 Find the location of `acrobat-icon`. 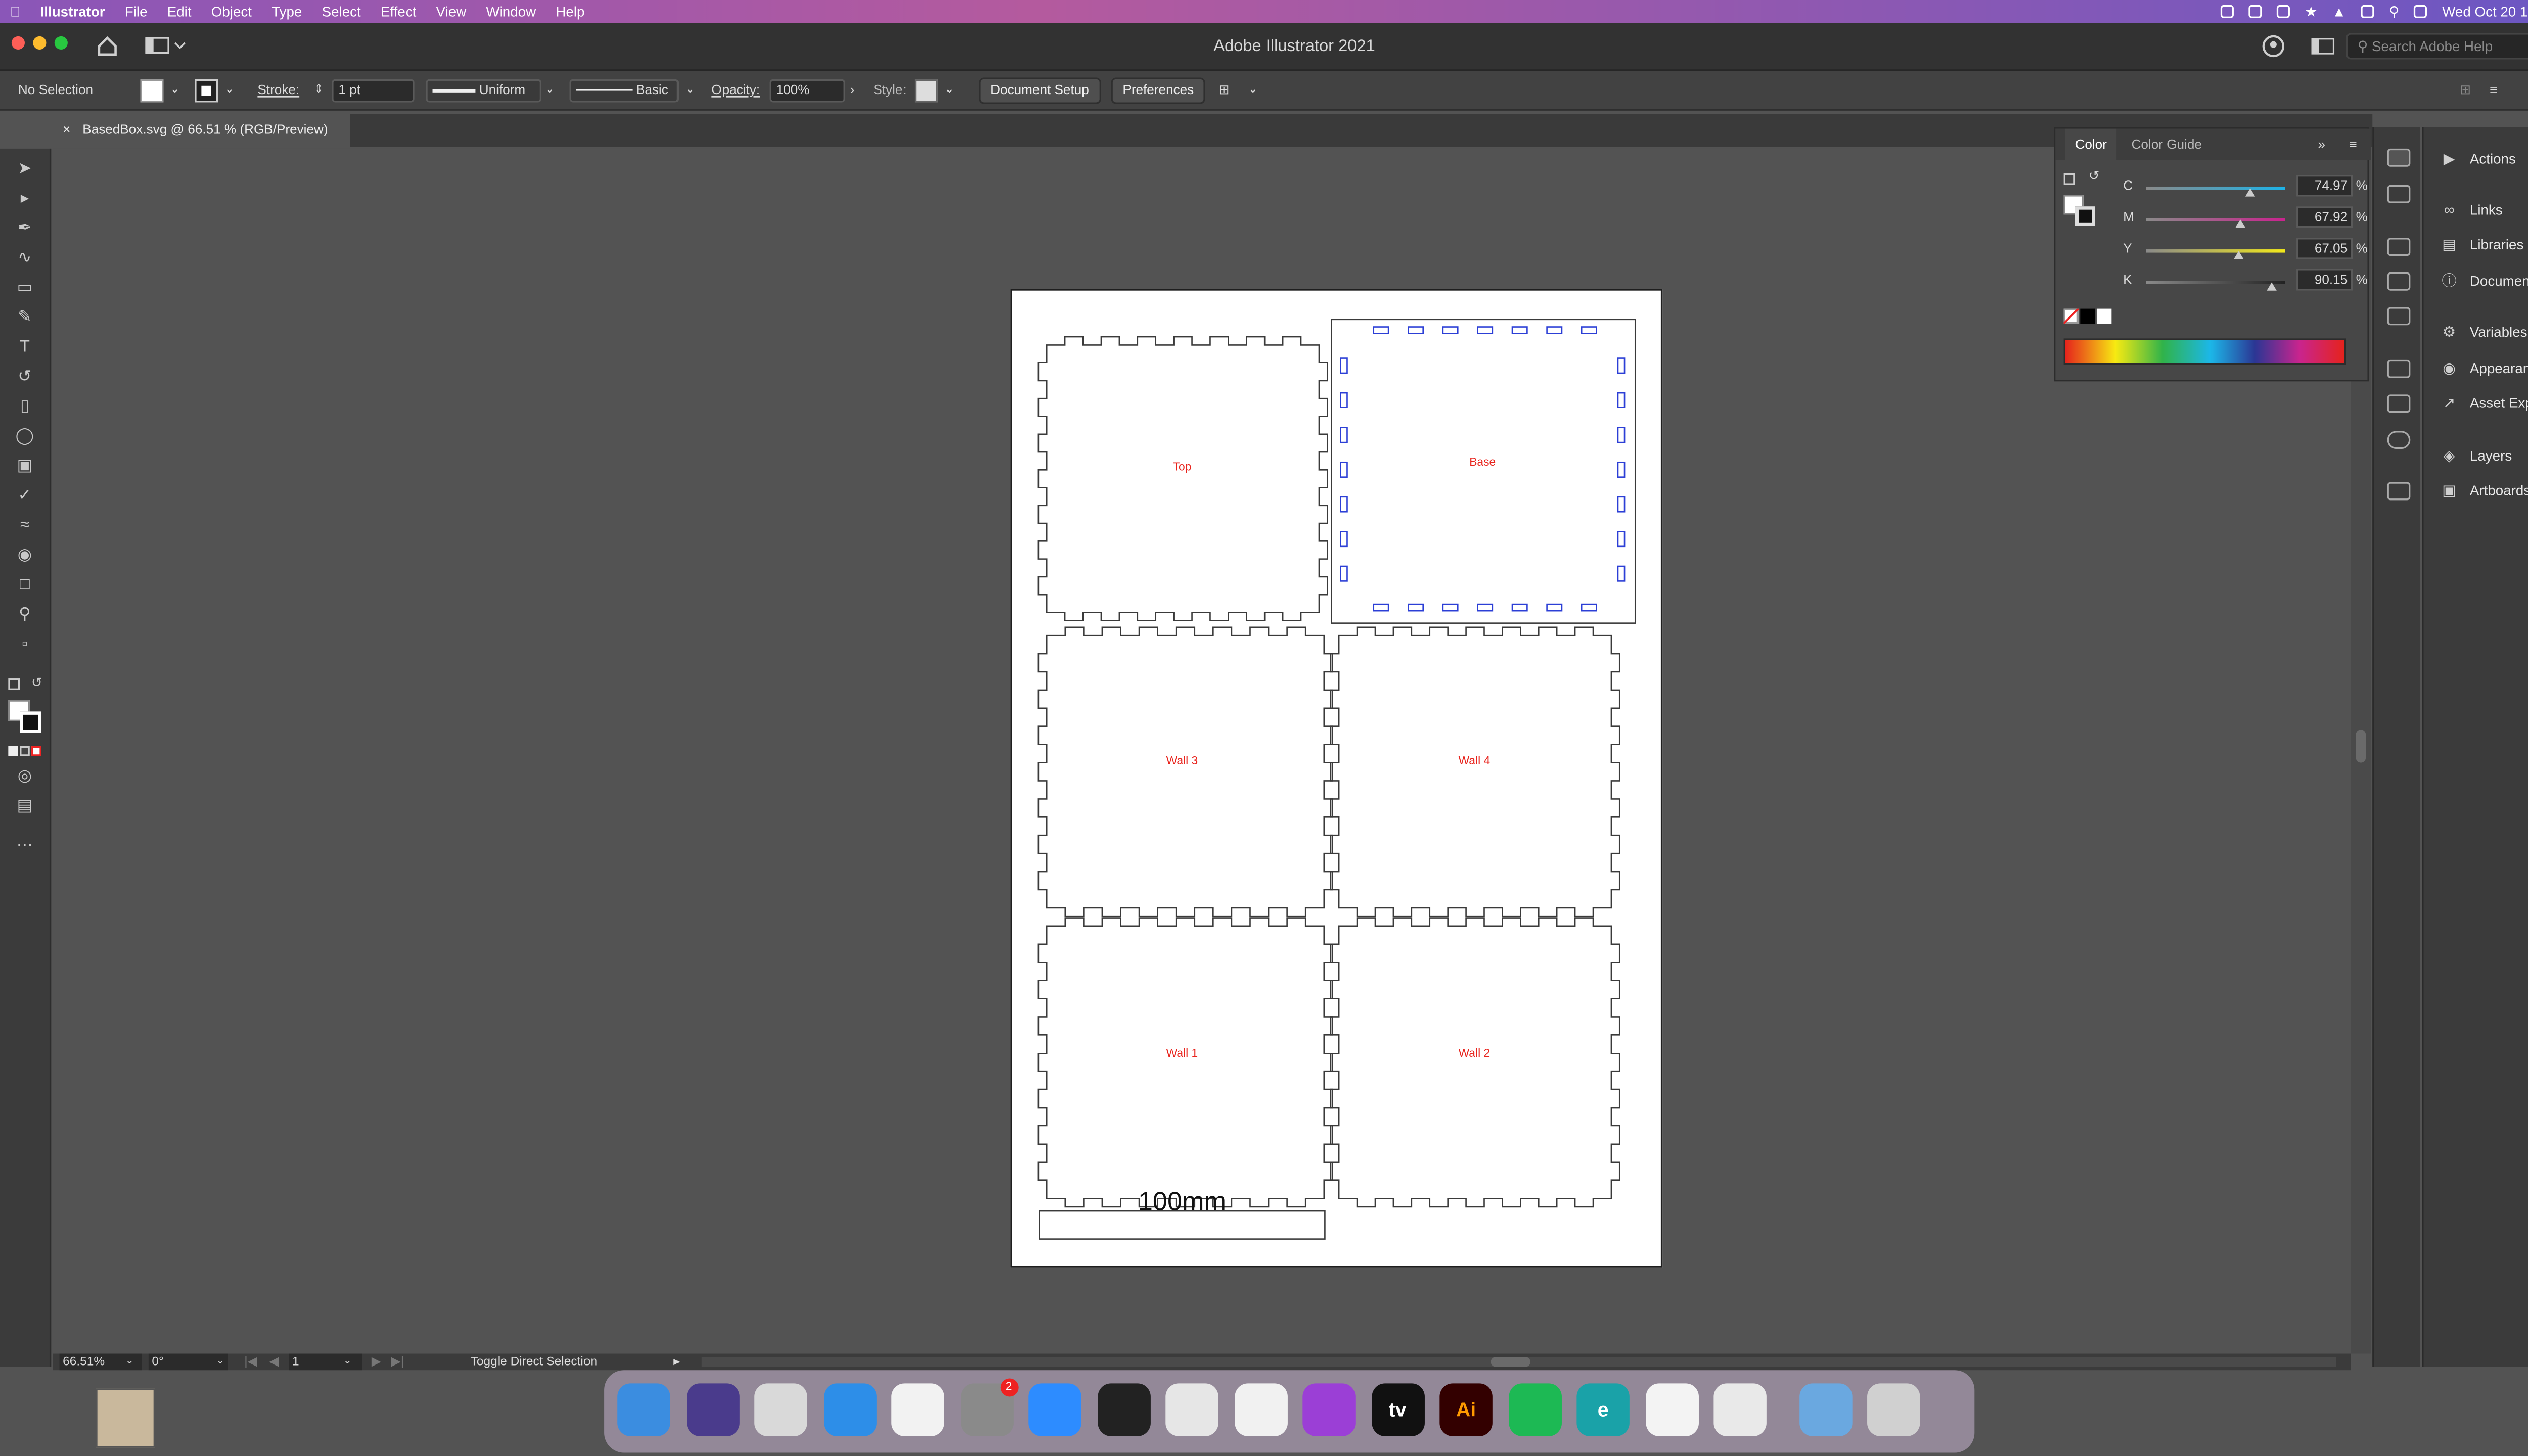

acrobat-icon is located at coordinates (1192, 1409).